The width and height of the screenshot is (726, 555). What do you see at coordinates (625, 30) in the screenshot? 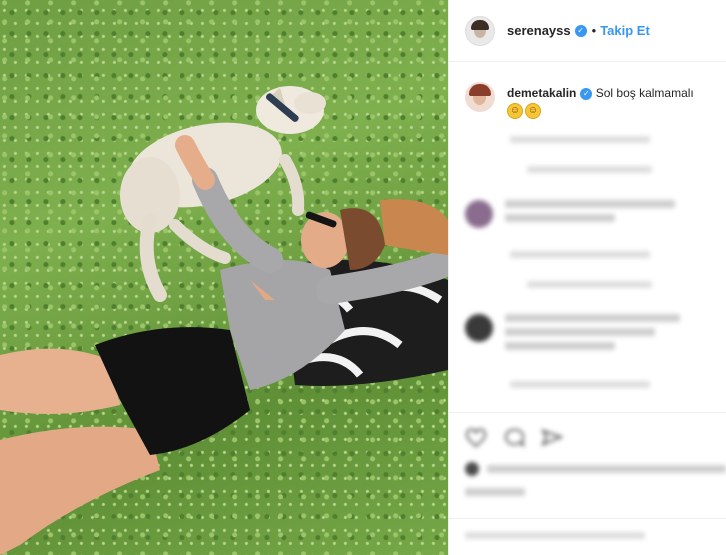
I see `follow-button: Takip Et` at bounding box center [625, 30].